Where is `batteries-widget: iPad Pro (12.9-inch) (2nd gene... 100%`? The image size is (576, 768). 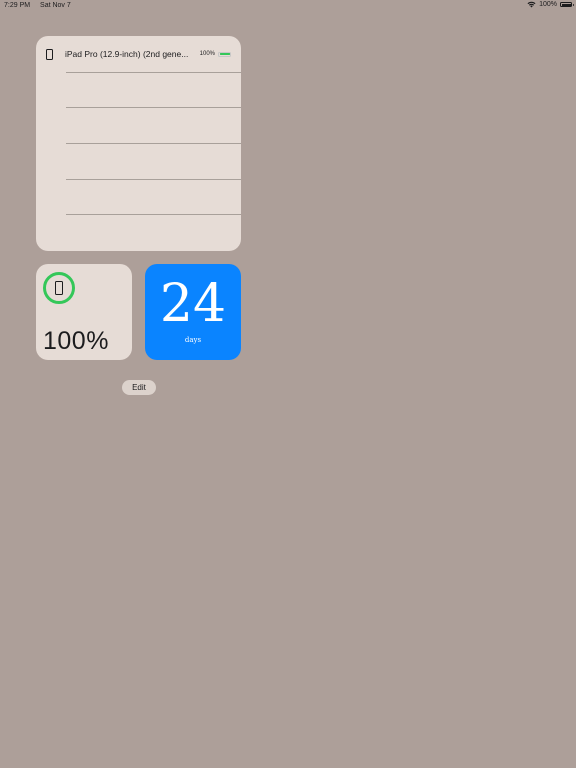
batteries-widget: iPad Pro (12.9-inch) (2nd gene... 100% is located at coordinates (138, 143).